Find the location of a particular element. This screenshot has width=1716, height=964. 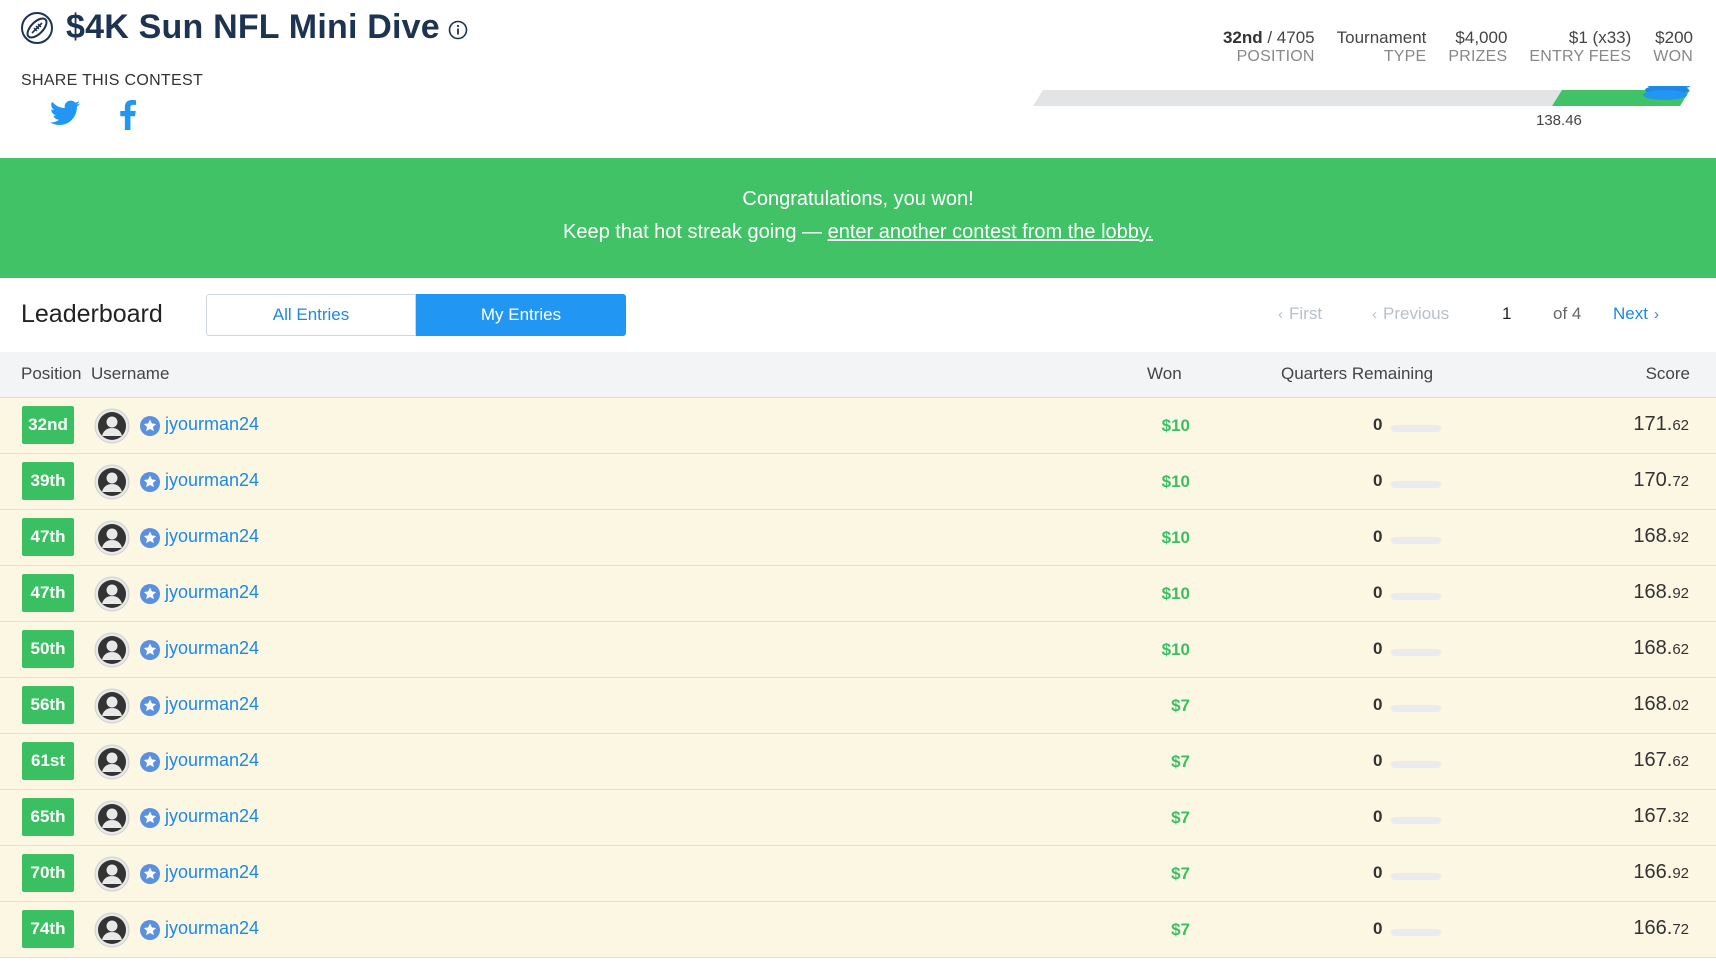

table-row: 65th jyourman24 $7 0 167.32 is located at coordinates (858, 818).